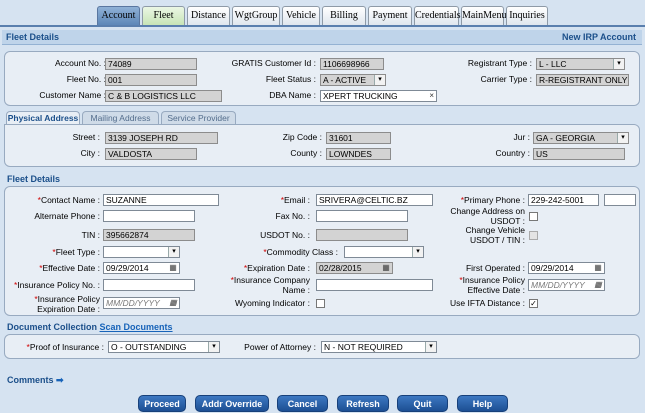 The height and width of the screenshot is (413, 645). Describe the element at coordinates (163, 96) in the screenshot. I see `customer-name-field: C & B LOGISTICS LLC` at that location.